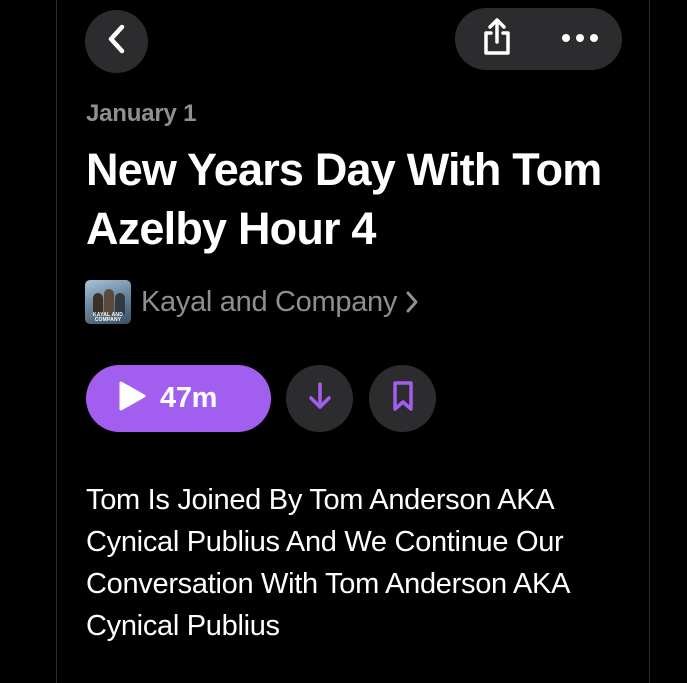  Describe the element at coordinates (649, 341) in the screenshot. I see `right-divider` at that location.